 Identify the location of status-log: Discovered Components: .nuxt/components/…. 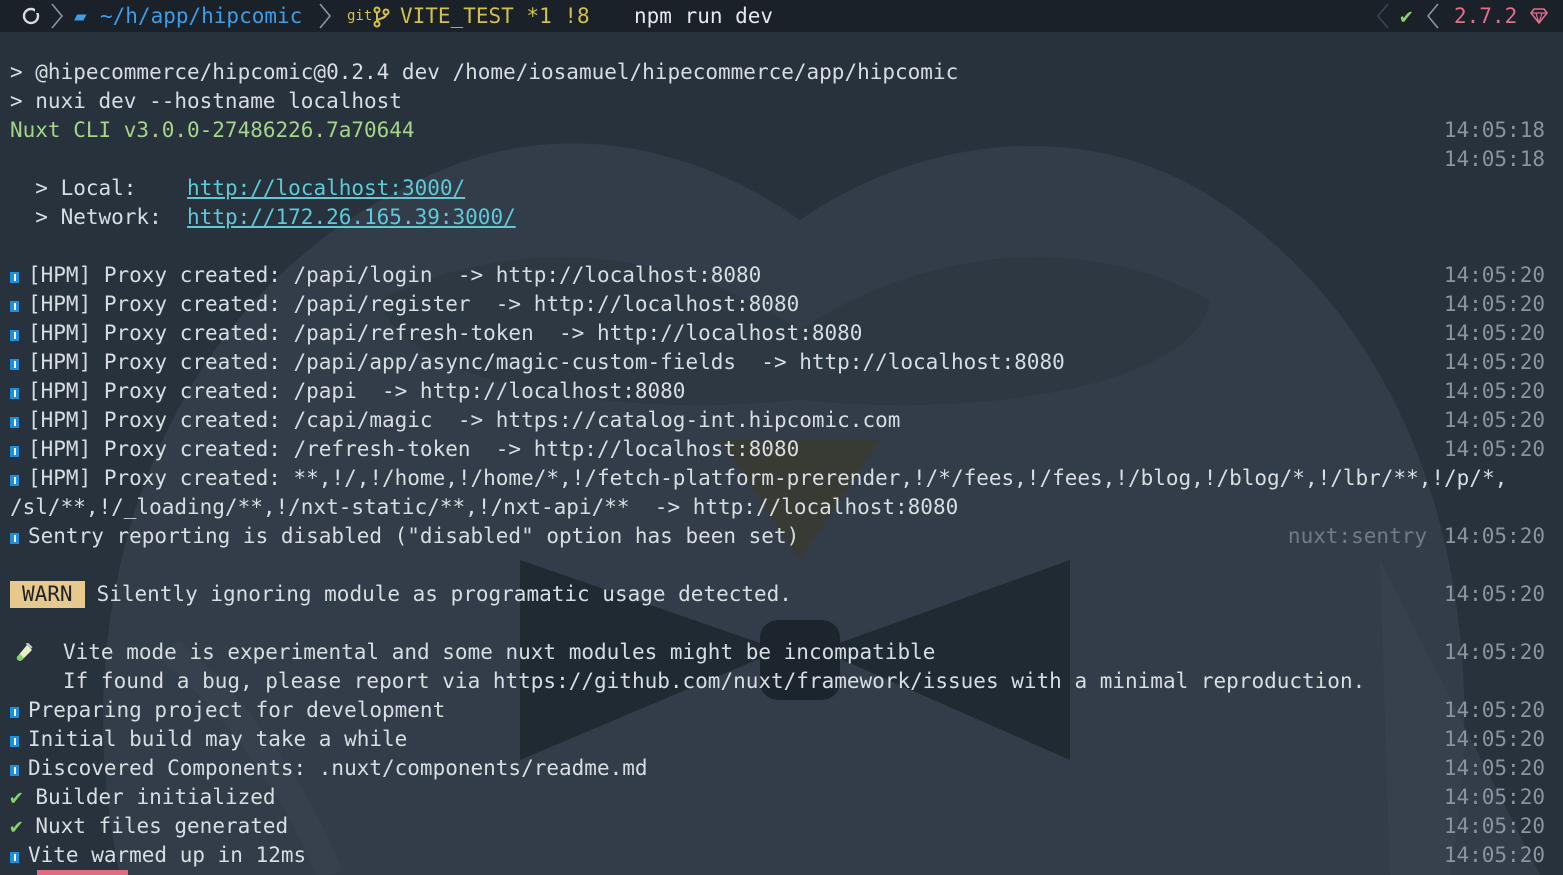
(338, 768).